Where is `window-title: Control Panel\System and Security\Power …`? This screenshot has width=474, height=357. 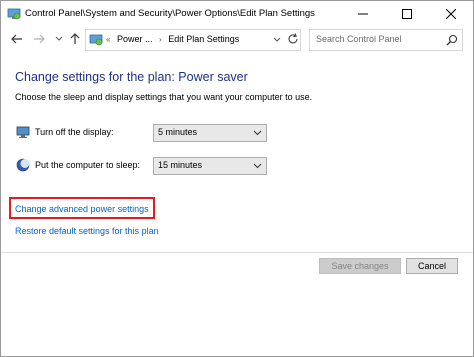
window-title: Control Panel\System and Security\Power … is located at coordinates (170, 13).